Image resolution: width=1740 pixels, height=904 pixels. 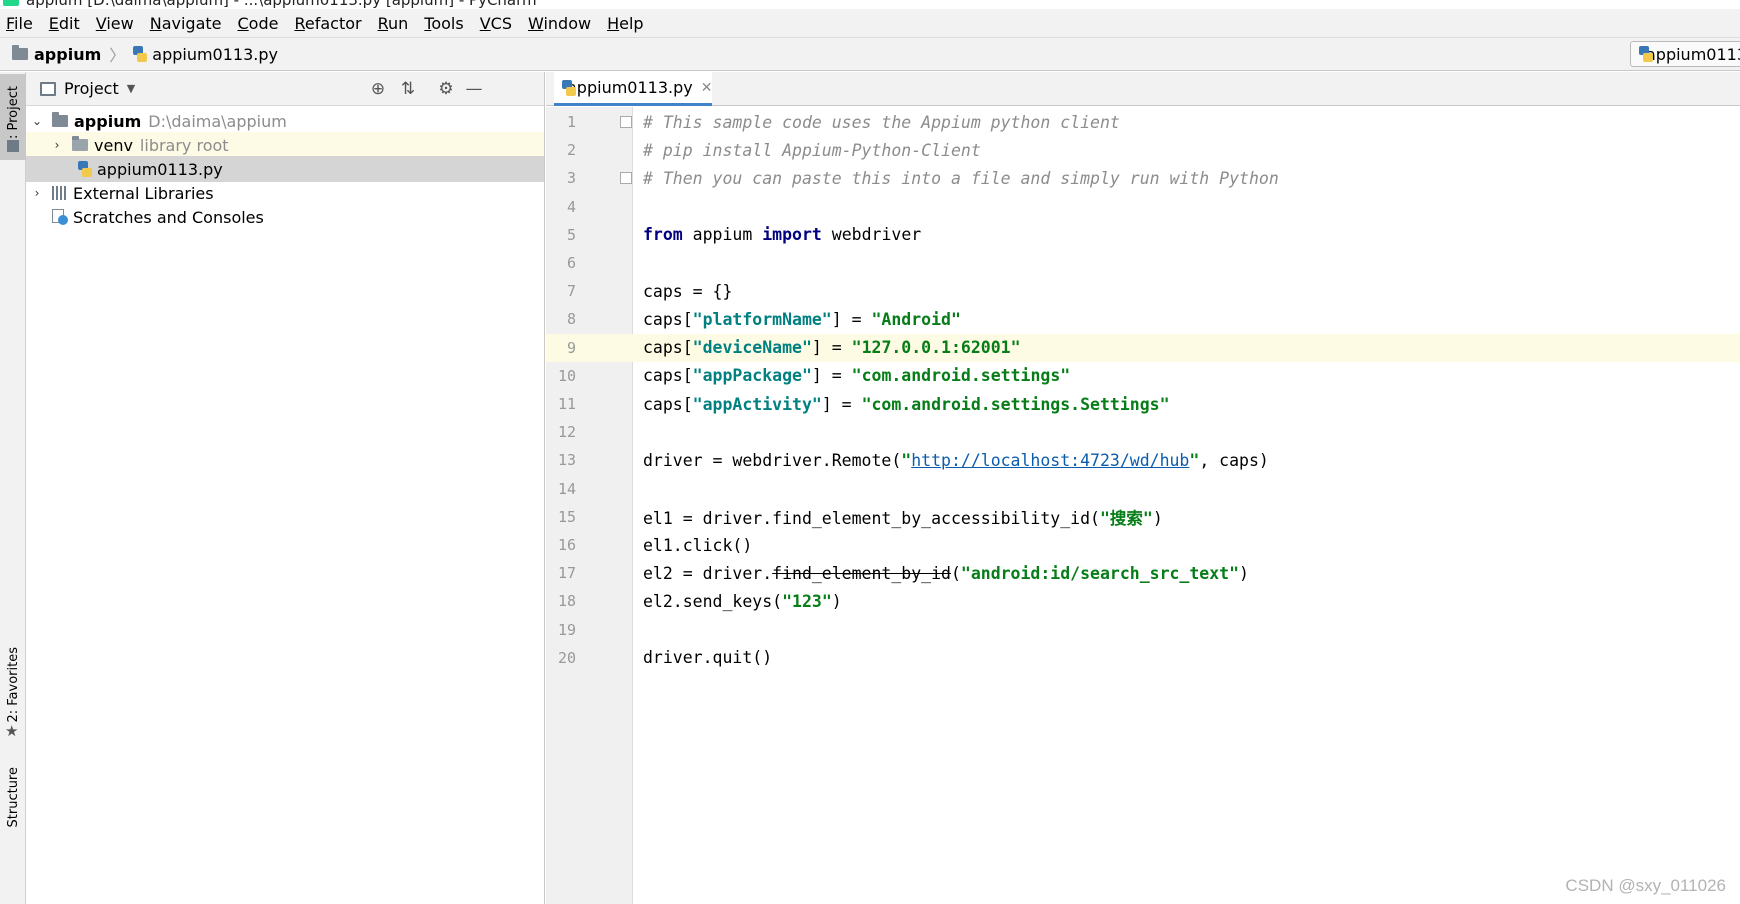 What do you see at coordinates (1143, 601) in the screenshot?
I see `code-line: 18 el2.send_keys("123")` at bounding box center [1143, 601].